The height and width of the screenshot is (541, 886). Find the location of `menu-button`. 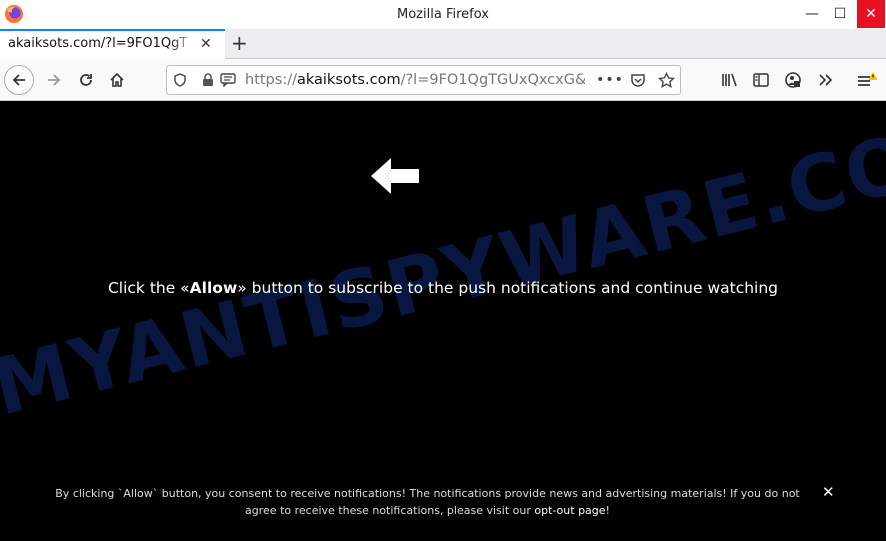

menu-button is located at coordinates (867, 80).